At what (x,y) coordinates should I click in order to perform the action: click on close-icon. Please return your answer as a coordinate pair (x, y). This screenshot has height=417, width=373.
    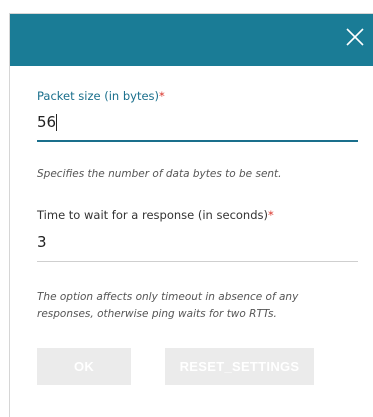
    Looking at the image, I should click on (355, 37).